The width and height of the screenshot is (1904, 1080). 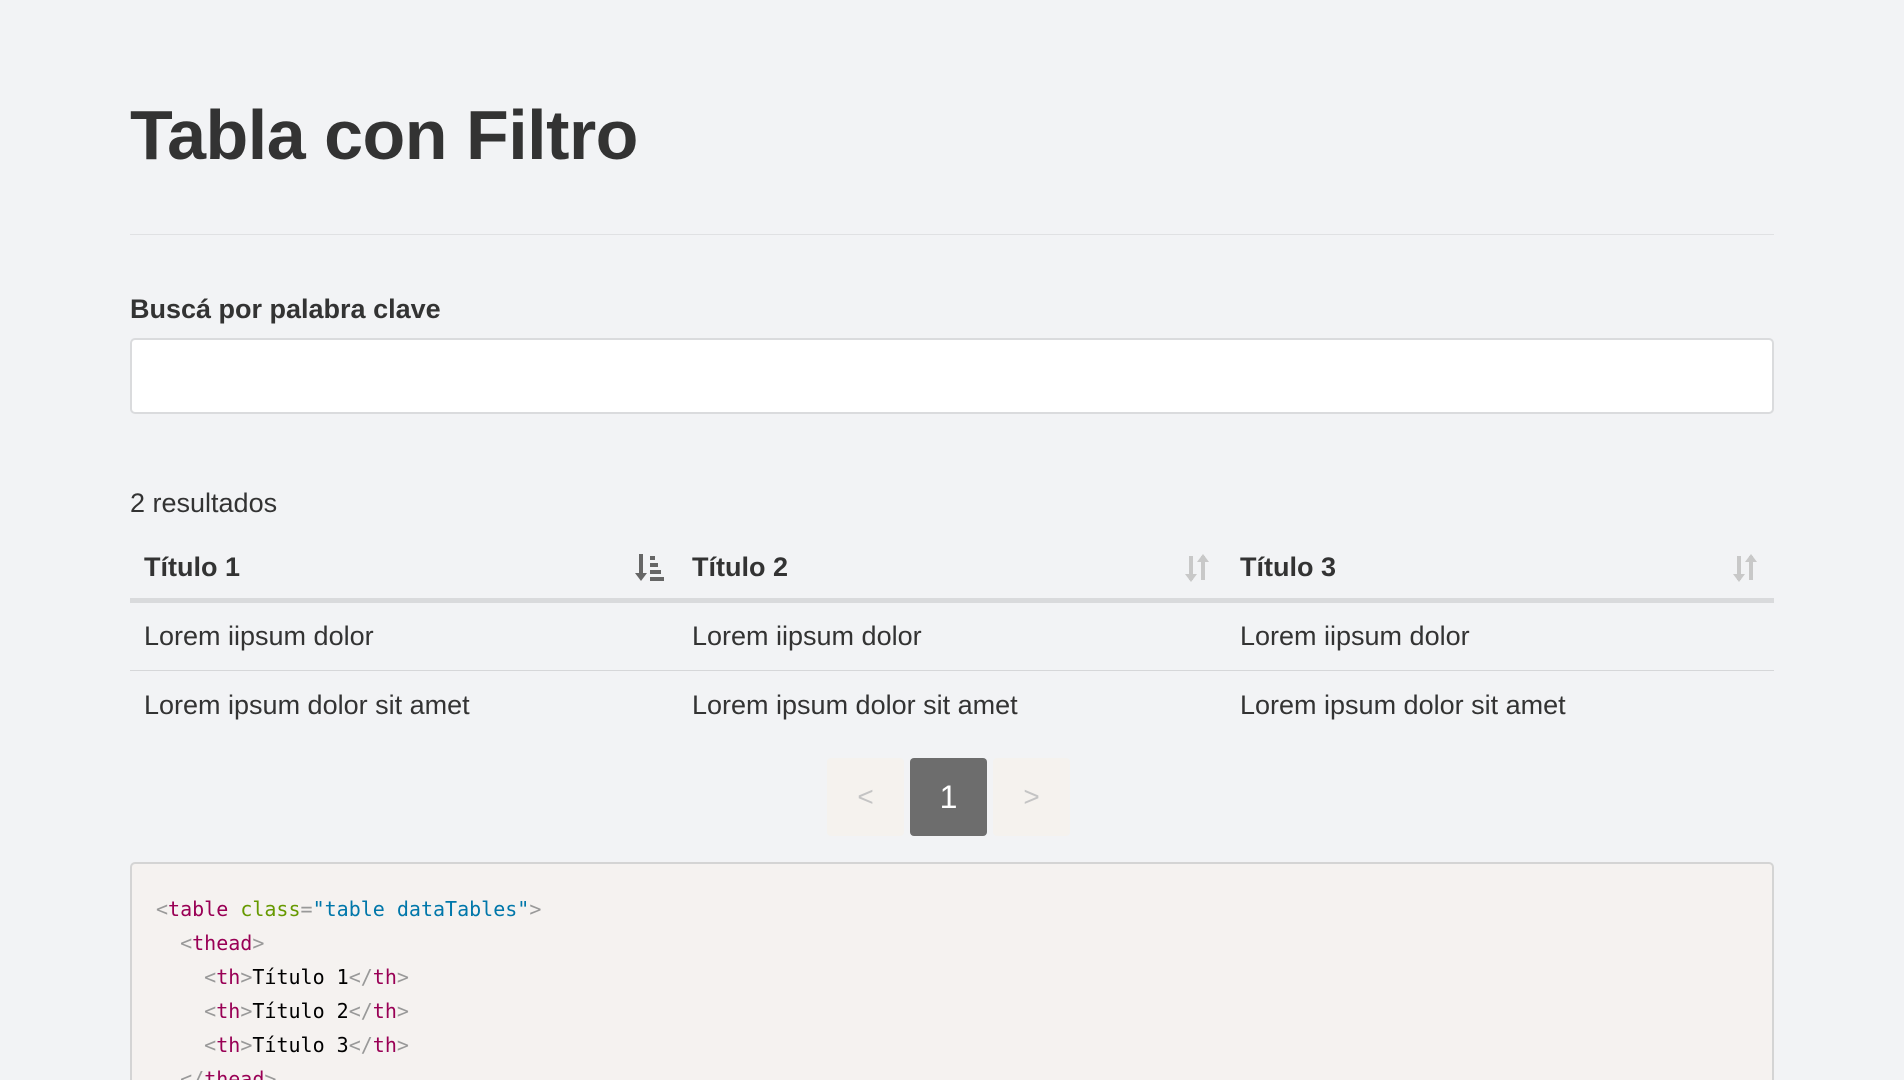 What do you see at coordinates (349, 909) in the screenshot?
I see `code-line: <table class="table dataTables">` at bounding box center [349, 909].